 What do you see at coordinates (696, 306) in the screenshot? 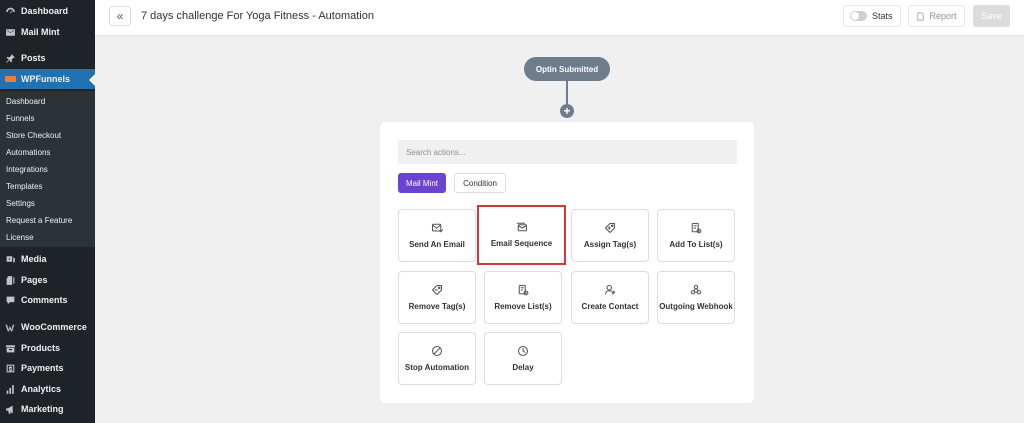
I see `action-label: Outgoing Webhook` at bounding box center [696, 306].